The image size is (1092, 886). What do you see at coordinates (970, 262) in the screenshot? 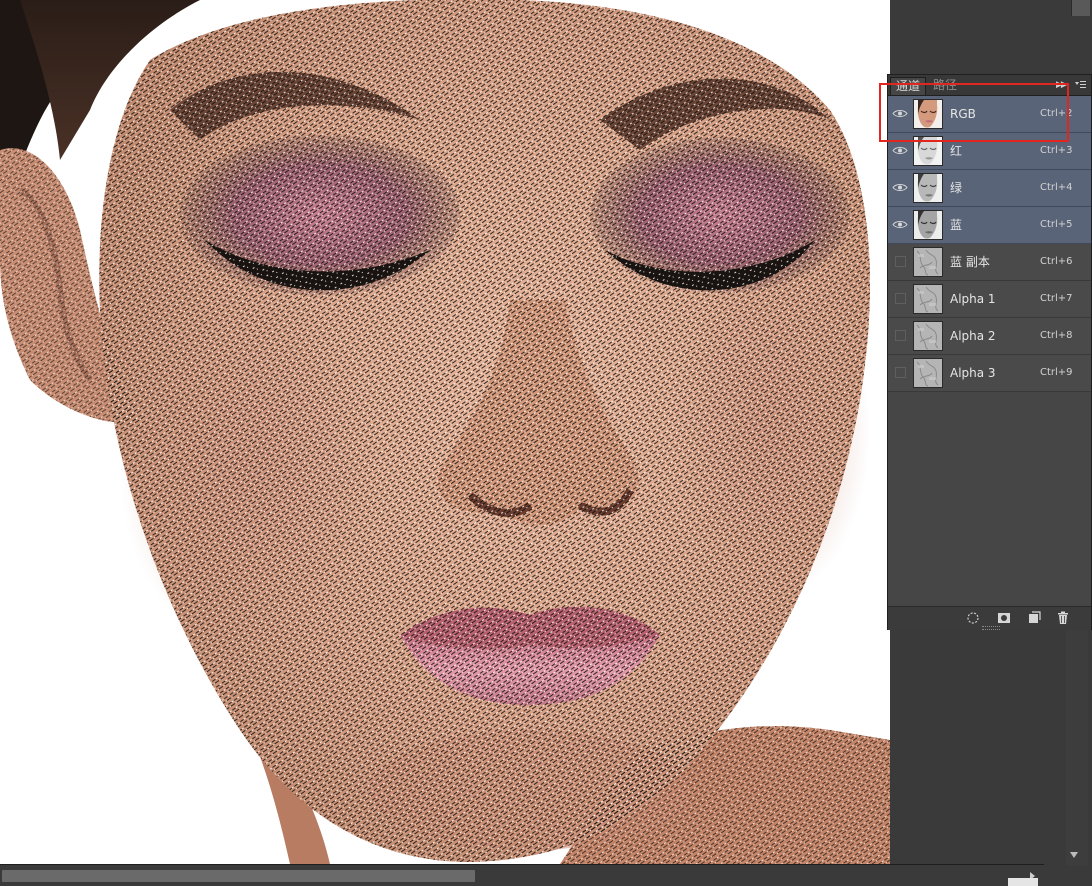
I see `channel-name: 蓝 副本` at bounding box center [970, 262].